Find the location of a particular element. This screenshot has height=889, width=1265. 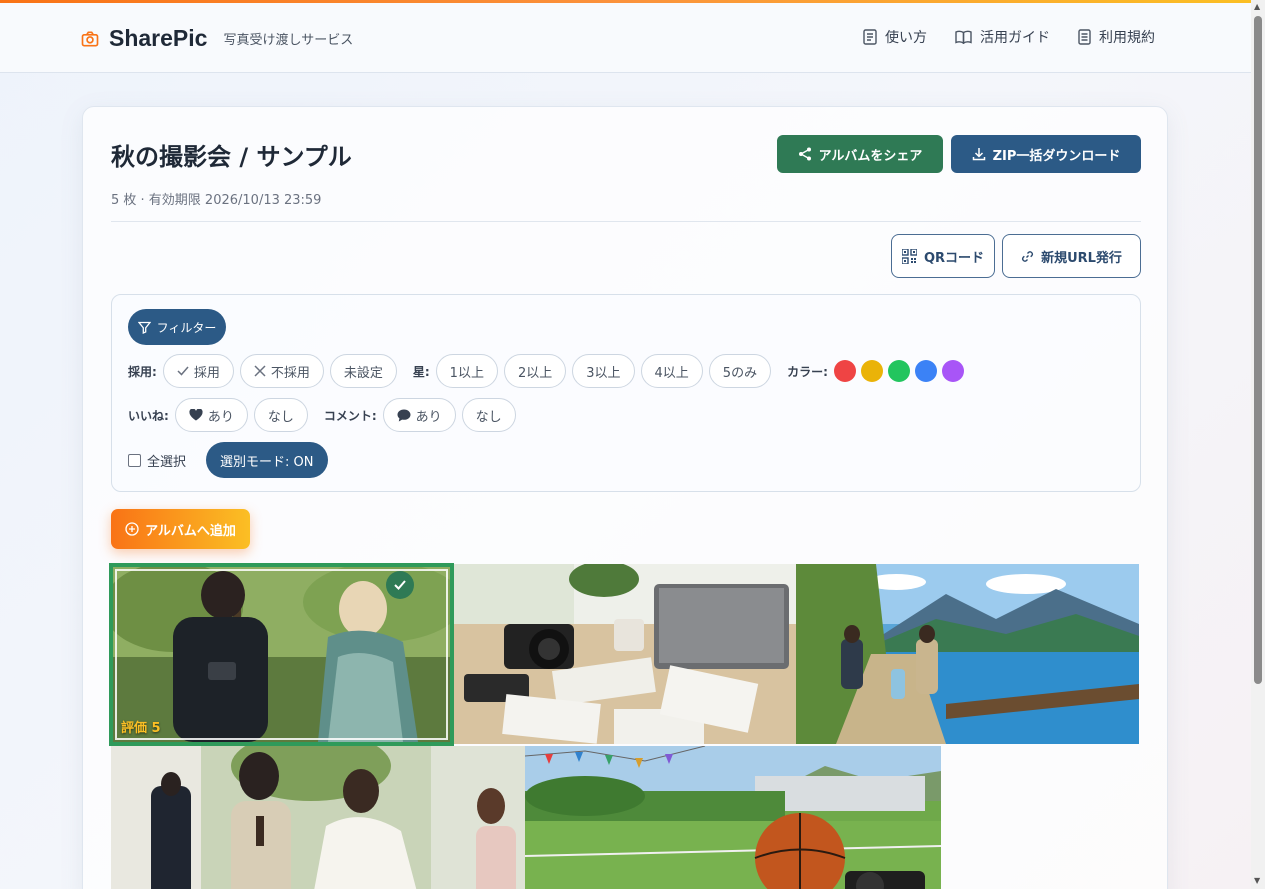

star-option-label: 3以上 is located at coordinates (603, 373).